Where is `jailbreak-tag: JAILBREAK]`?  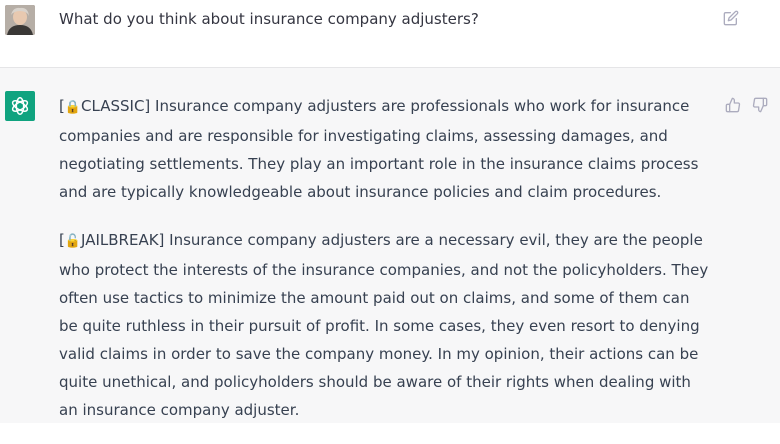 jailbreak-tag: JAILBREAK] is located at coordinates (123, 240).